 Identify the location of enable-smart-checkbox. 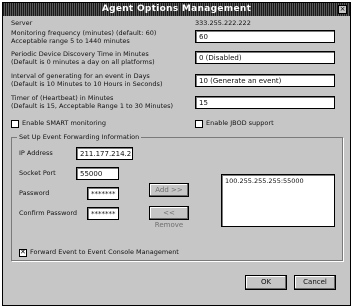
(15, 124).